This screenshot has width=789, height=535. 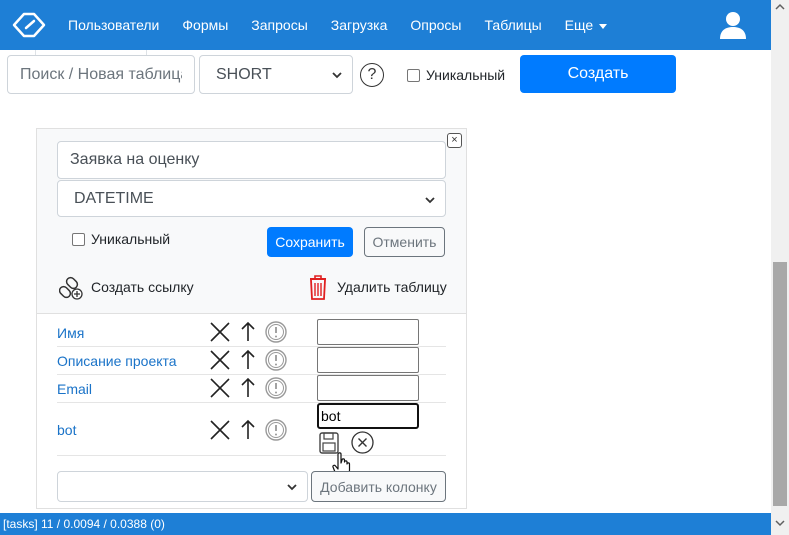 I want to click on editor-unique-checkbox: Уникальный, so click(x=121, y=239).